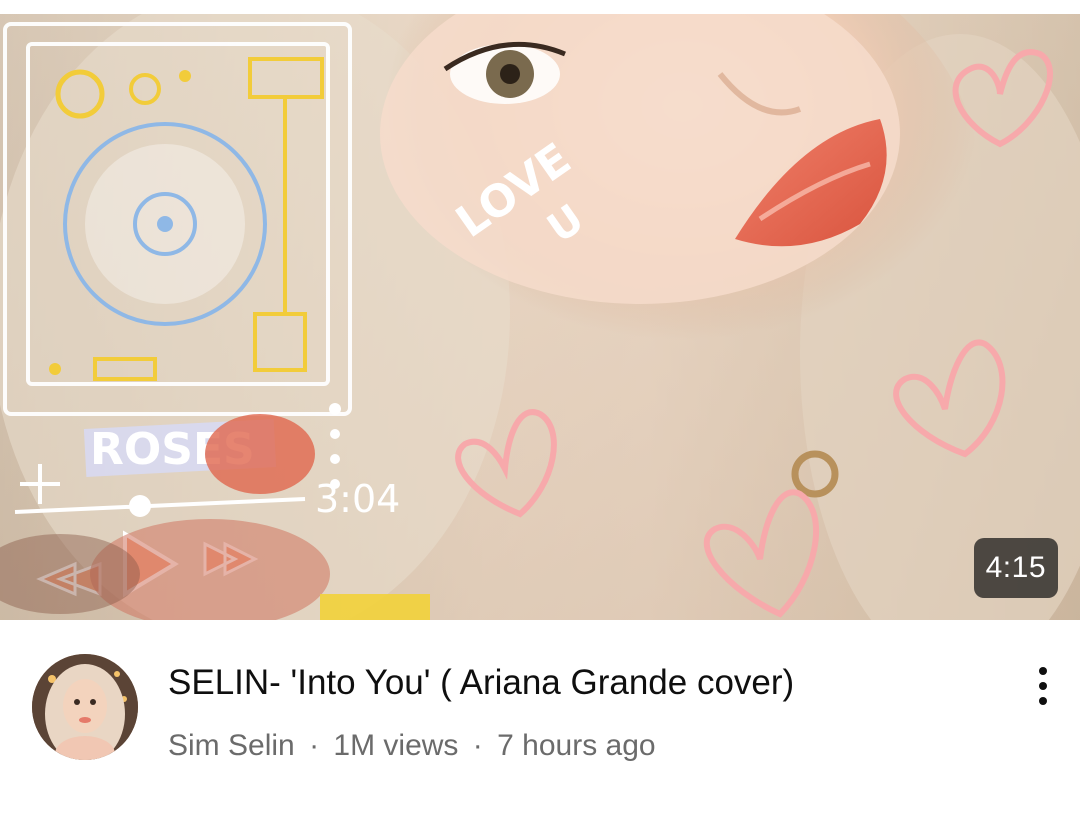 The image size is (1080, 818). I want to click on view-count: 1M views, so click(396, 745).